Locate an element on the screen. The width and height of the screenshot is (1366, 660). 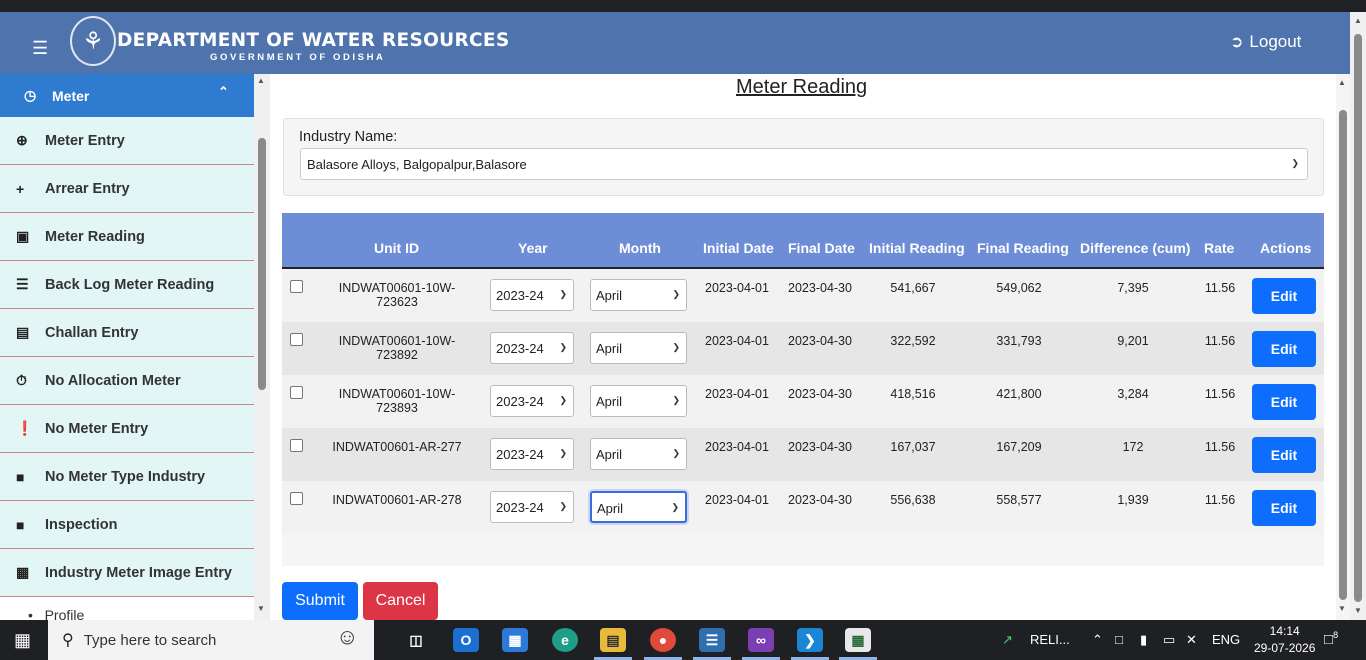
meet-icon: □ is located at coordinates (1119, 639).